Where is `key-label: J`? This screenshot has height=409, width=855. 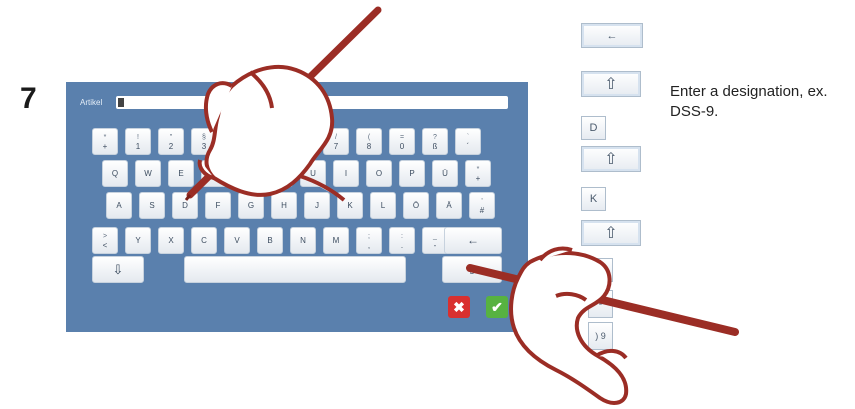 key-label: J is located at coordinates (317, 205).